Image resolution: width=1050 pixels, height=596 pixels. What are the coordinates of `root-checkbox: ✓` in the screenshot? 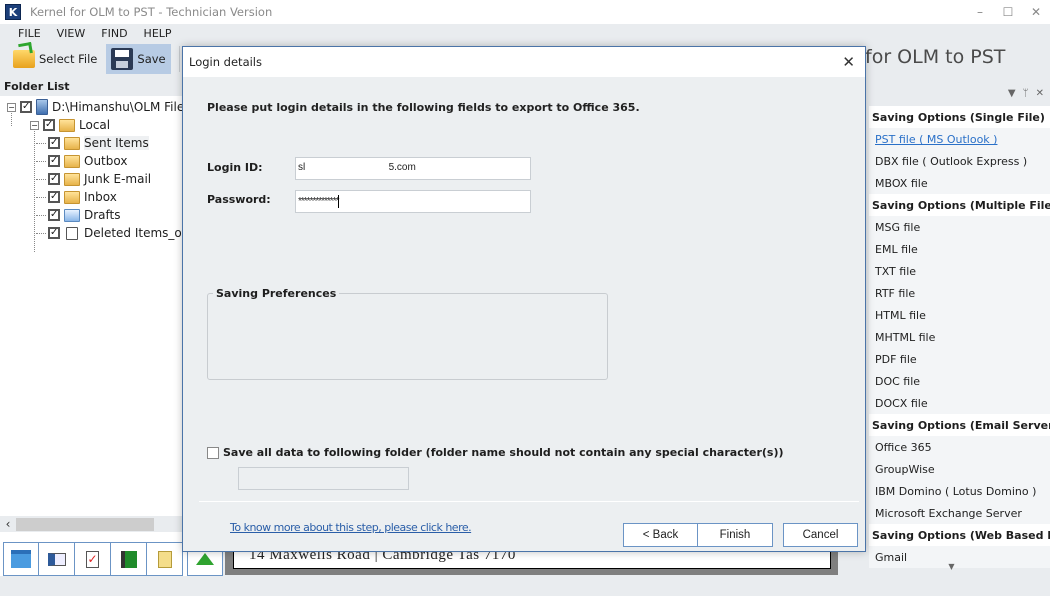 It's located at (26, 107).